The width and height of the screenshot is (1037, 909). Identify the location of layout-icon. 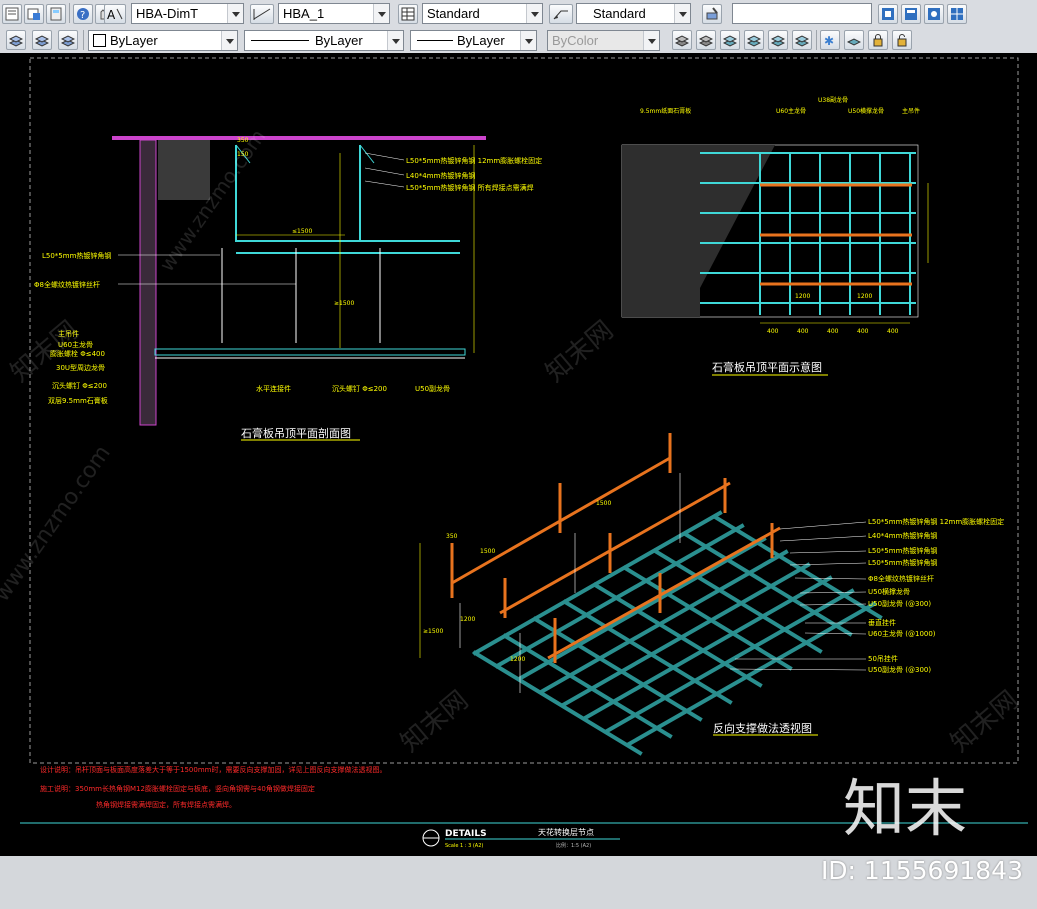
(911, 14).